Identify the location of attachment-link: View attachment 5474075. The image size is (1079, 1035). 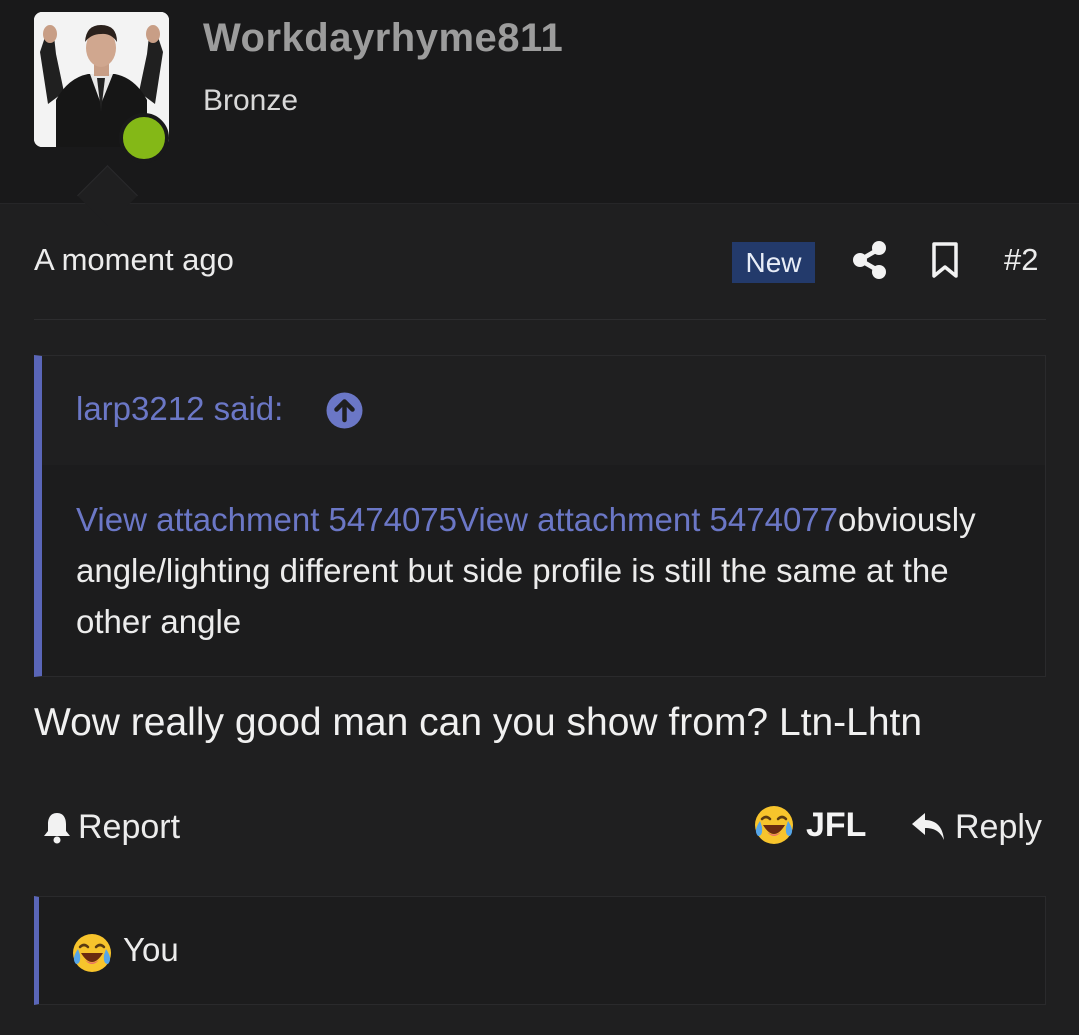
(266, 519).